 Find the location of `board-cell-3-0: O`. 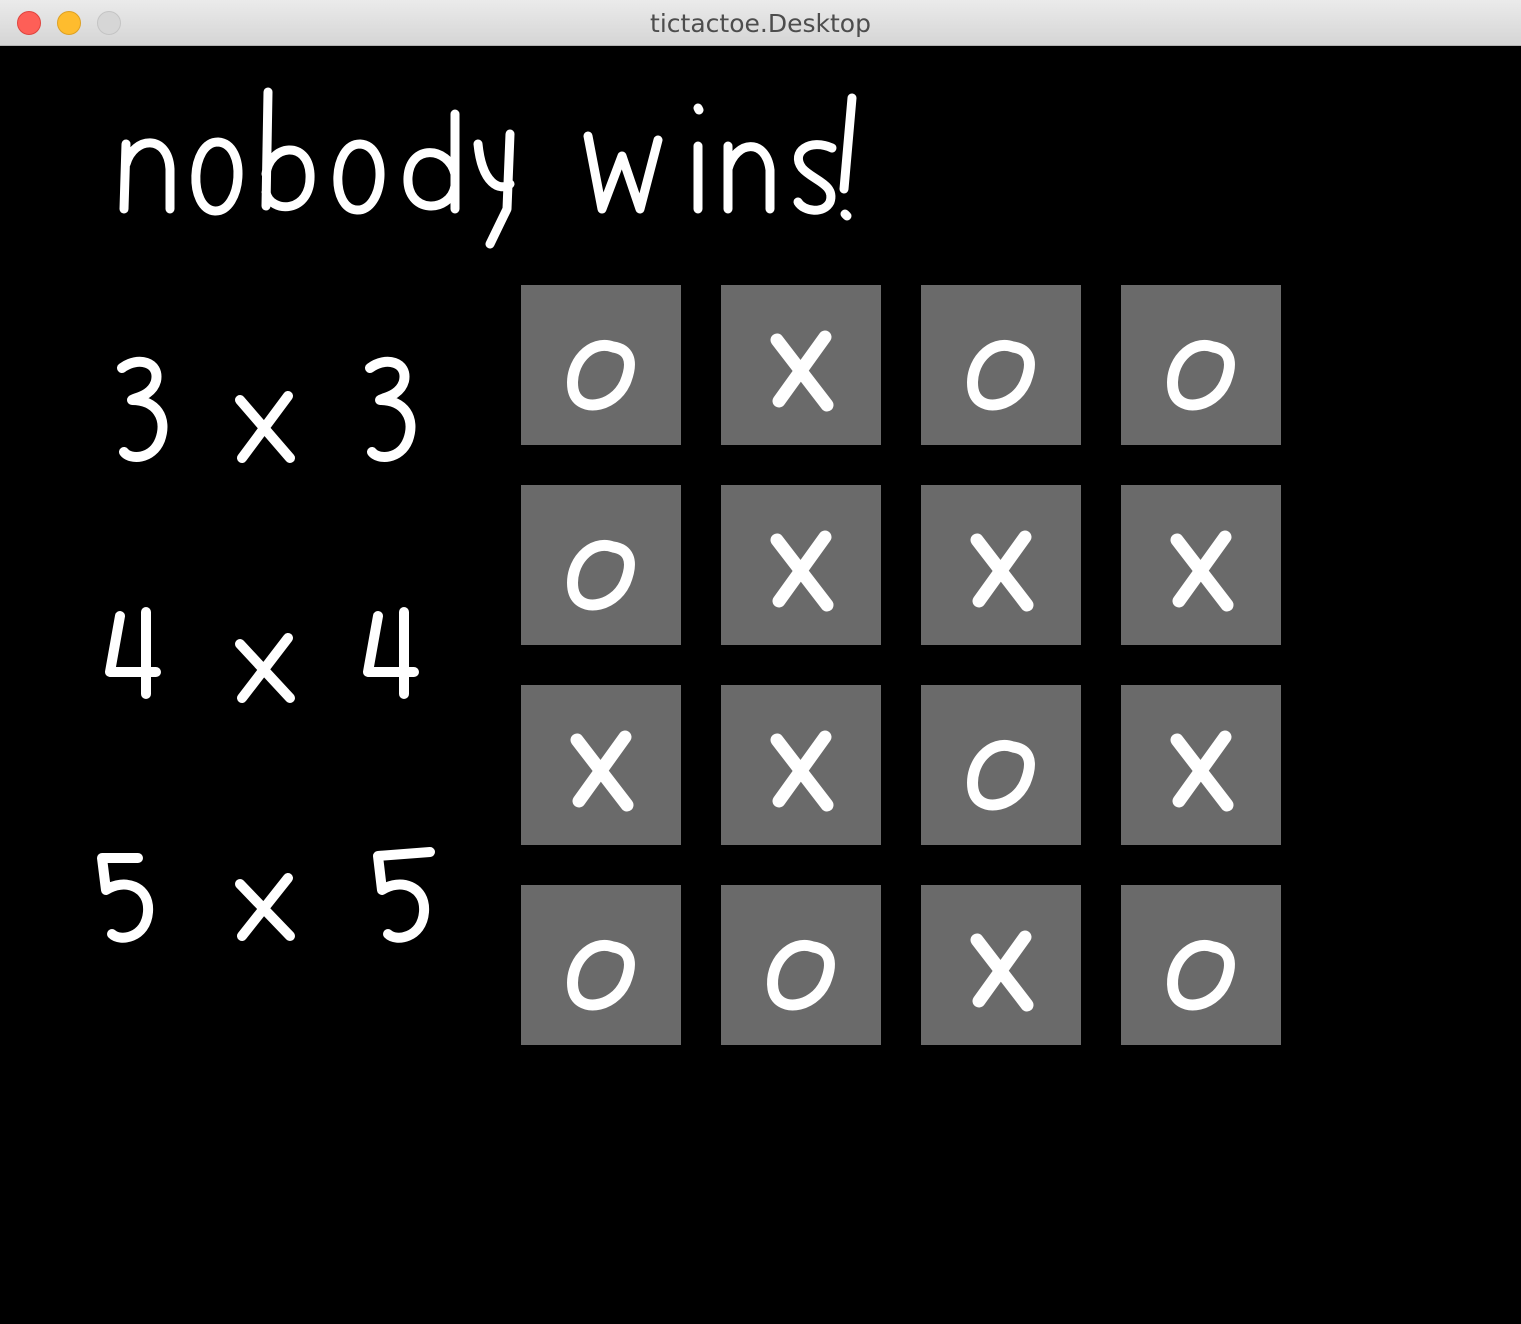

board-cell-3-0: O is located at coordinates (601, 965).